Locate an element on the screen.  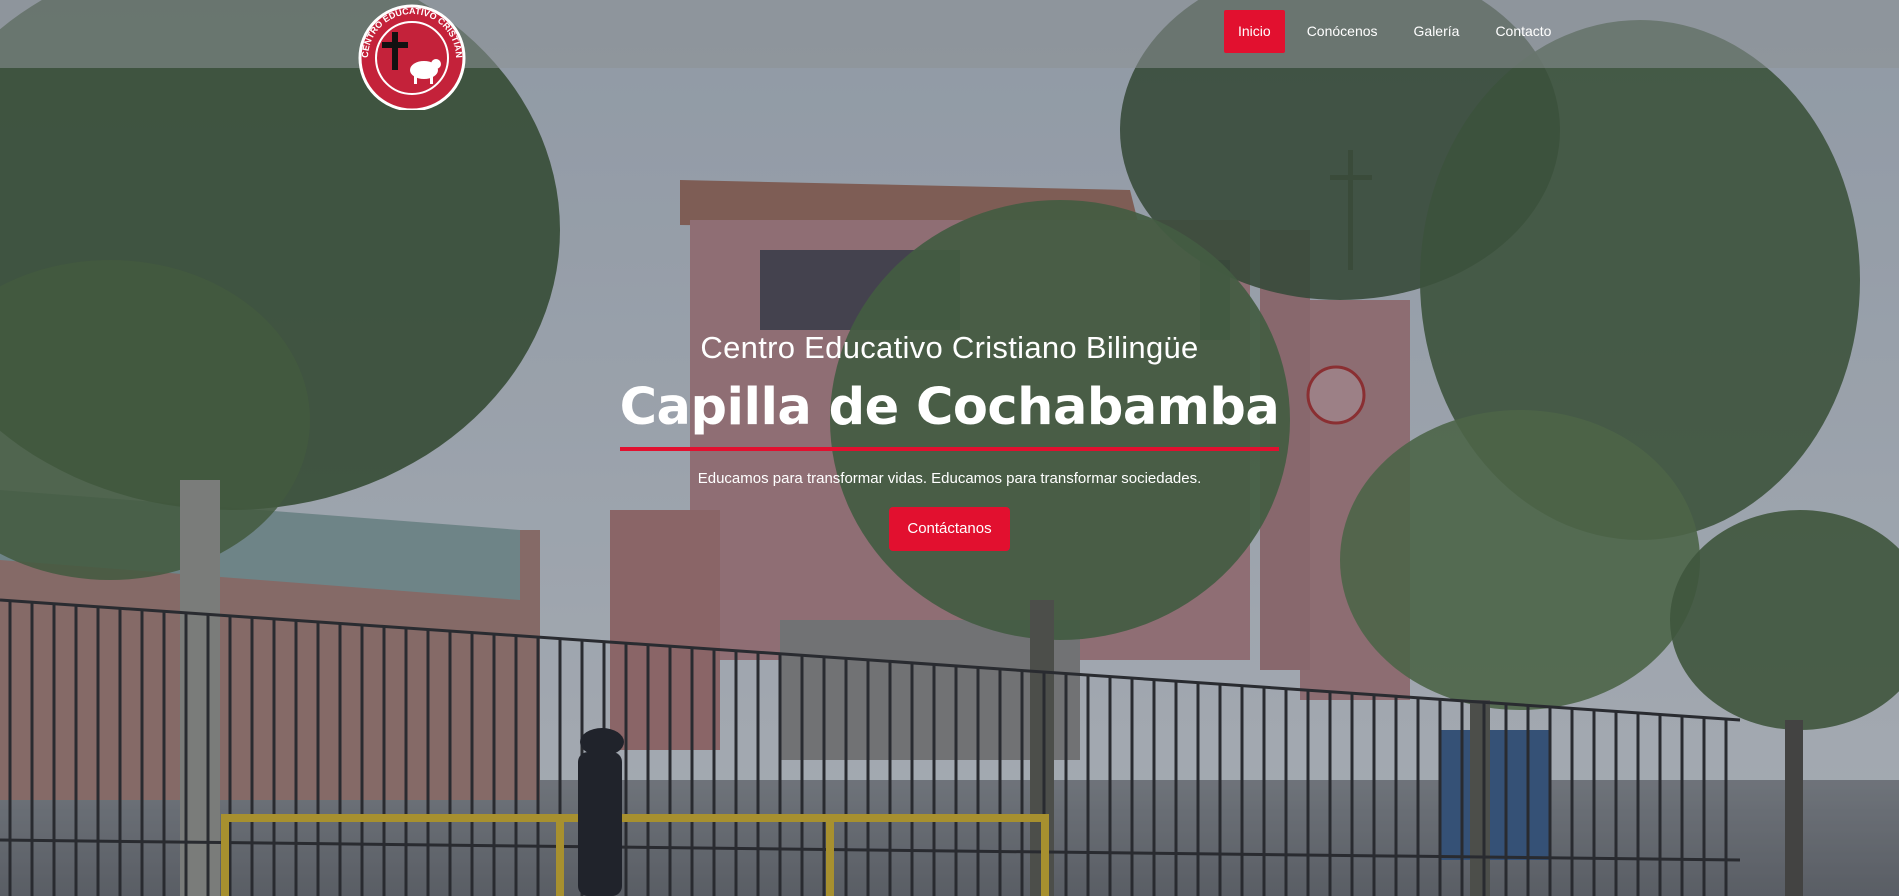
nav-item-conocenos: Conócenos is located at coordinates (1342, 31).